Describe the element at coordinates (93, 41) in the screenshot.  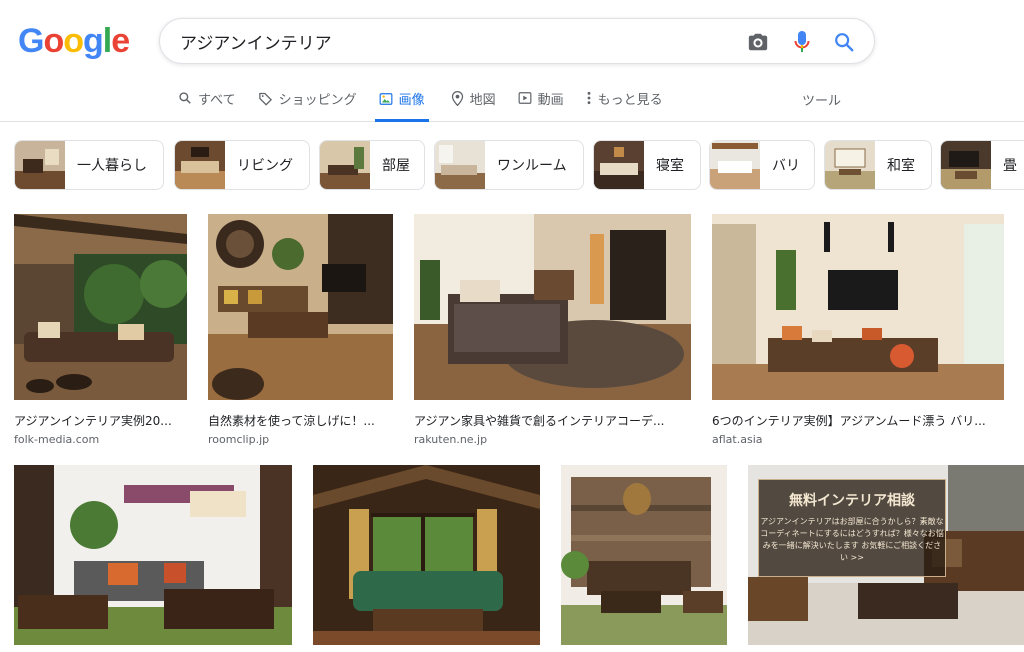
I see `logo-letter: g` at that location.